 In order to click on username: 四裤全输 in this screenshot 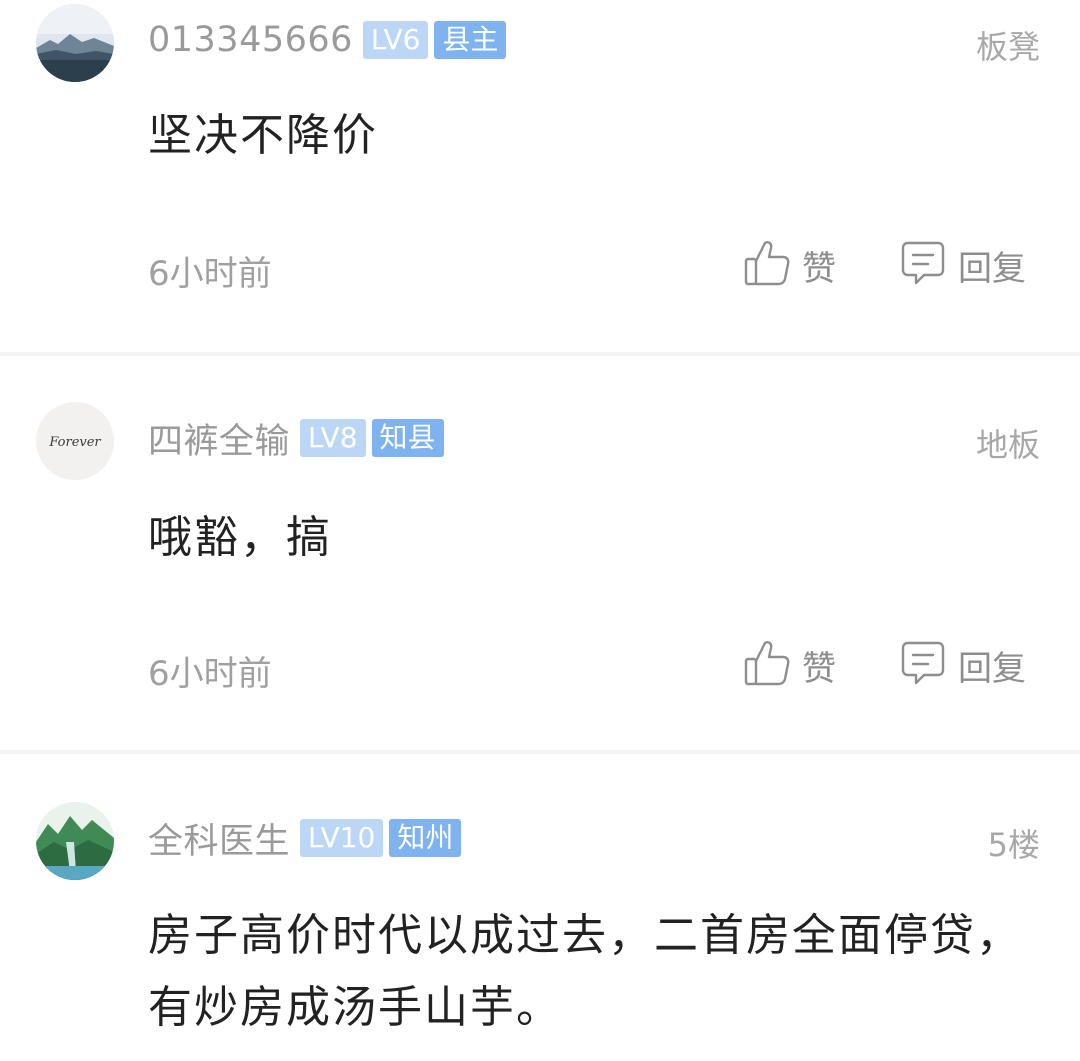, I will do `click(219, 438)`.